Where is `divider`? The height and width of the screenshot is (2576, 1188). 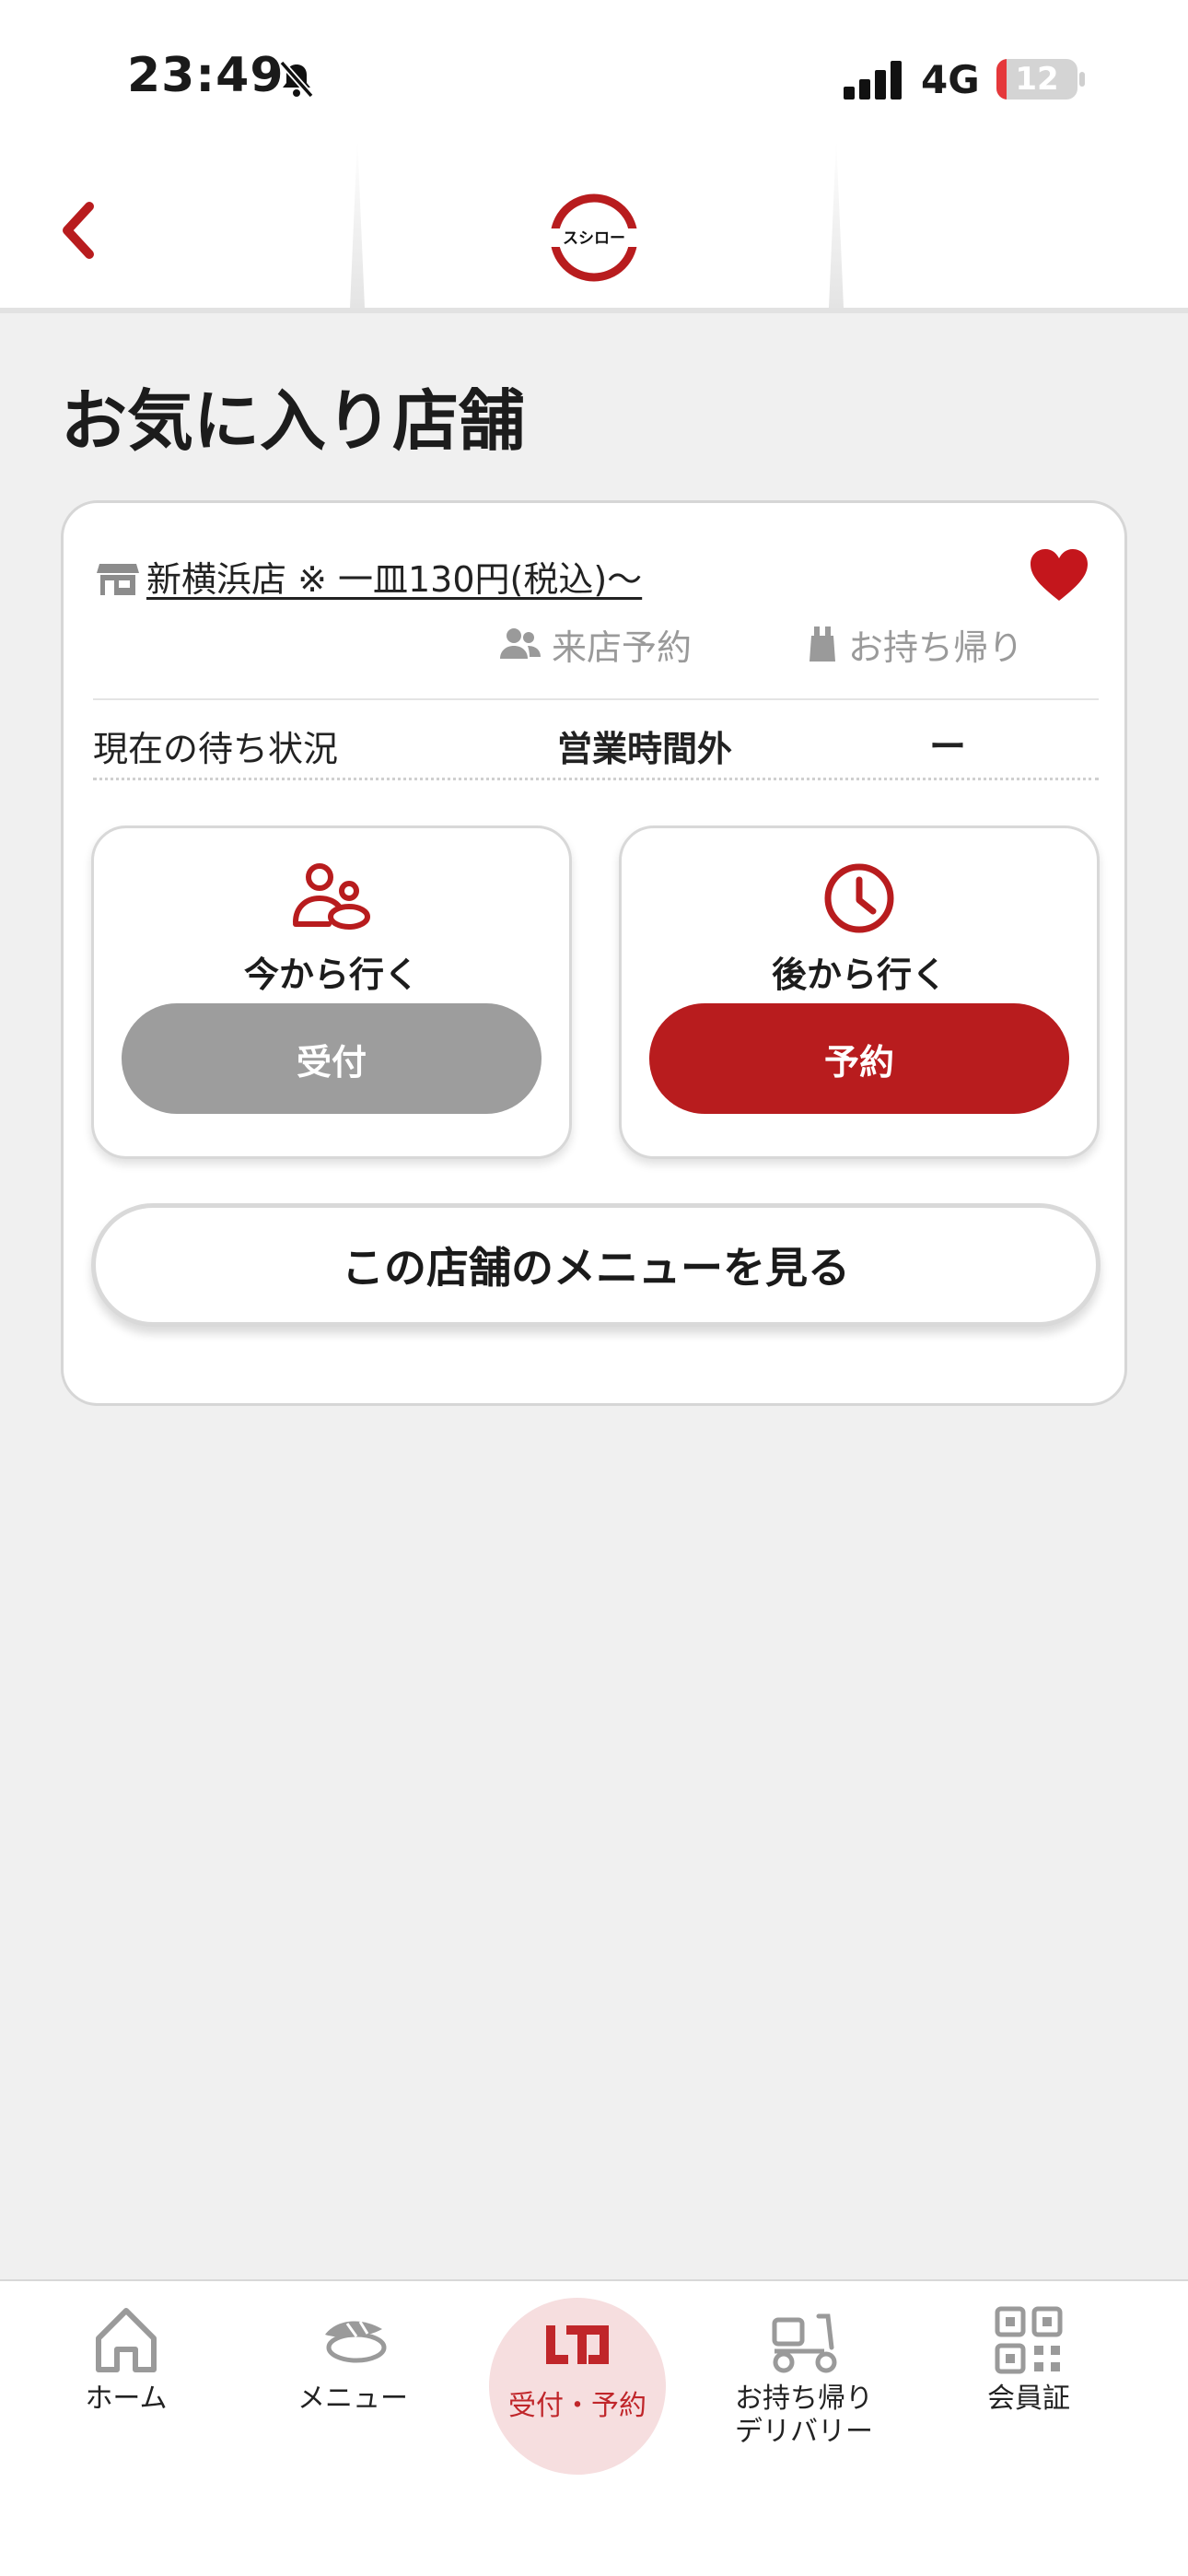 divider is located at coordinates (596, 699).